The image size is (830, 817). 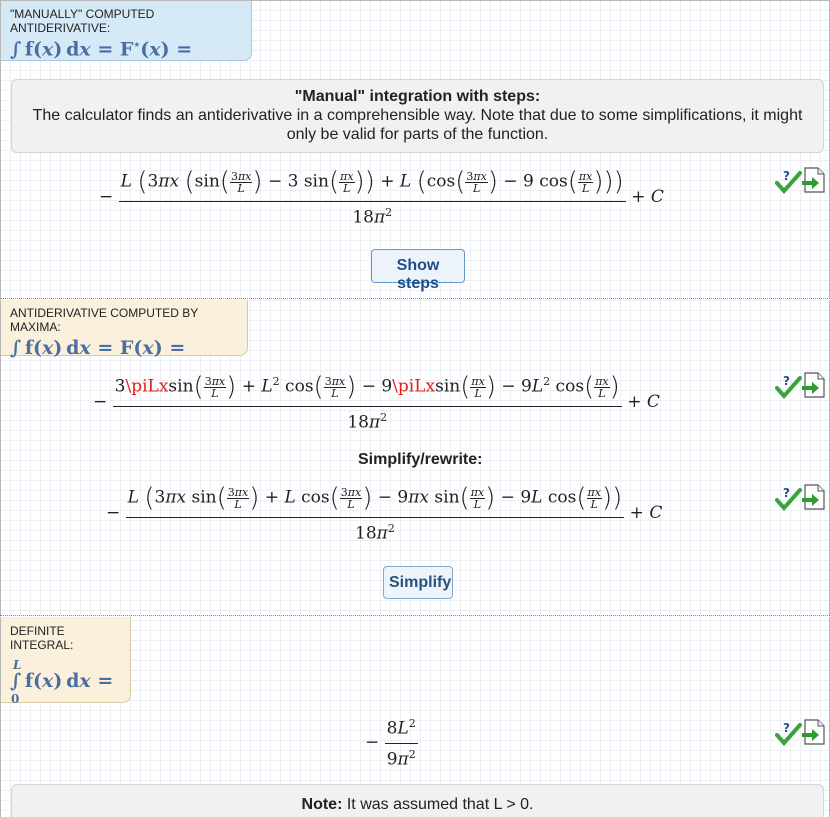 I want to click on simplified-result-actions: ?, so click(x=801, y=498).